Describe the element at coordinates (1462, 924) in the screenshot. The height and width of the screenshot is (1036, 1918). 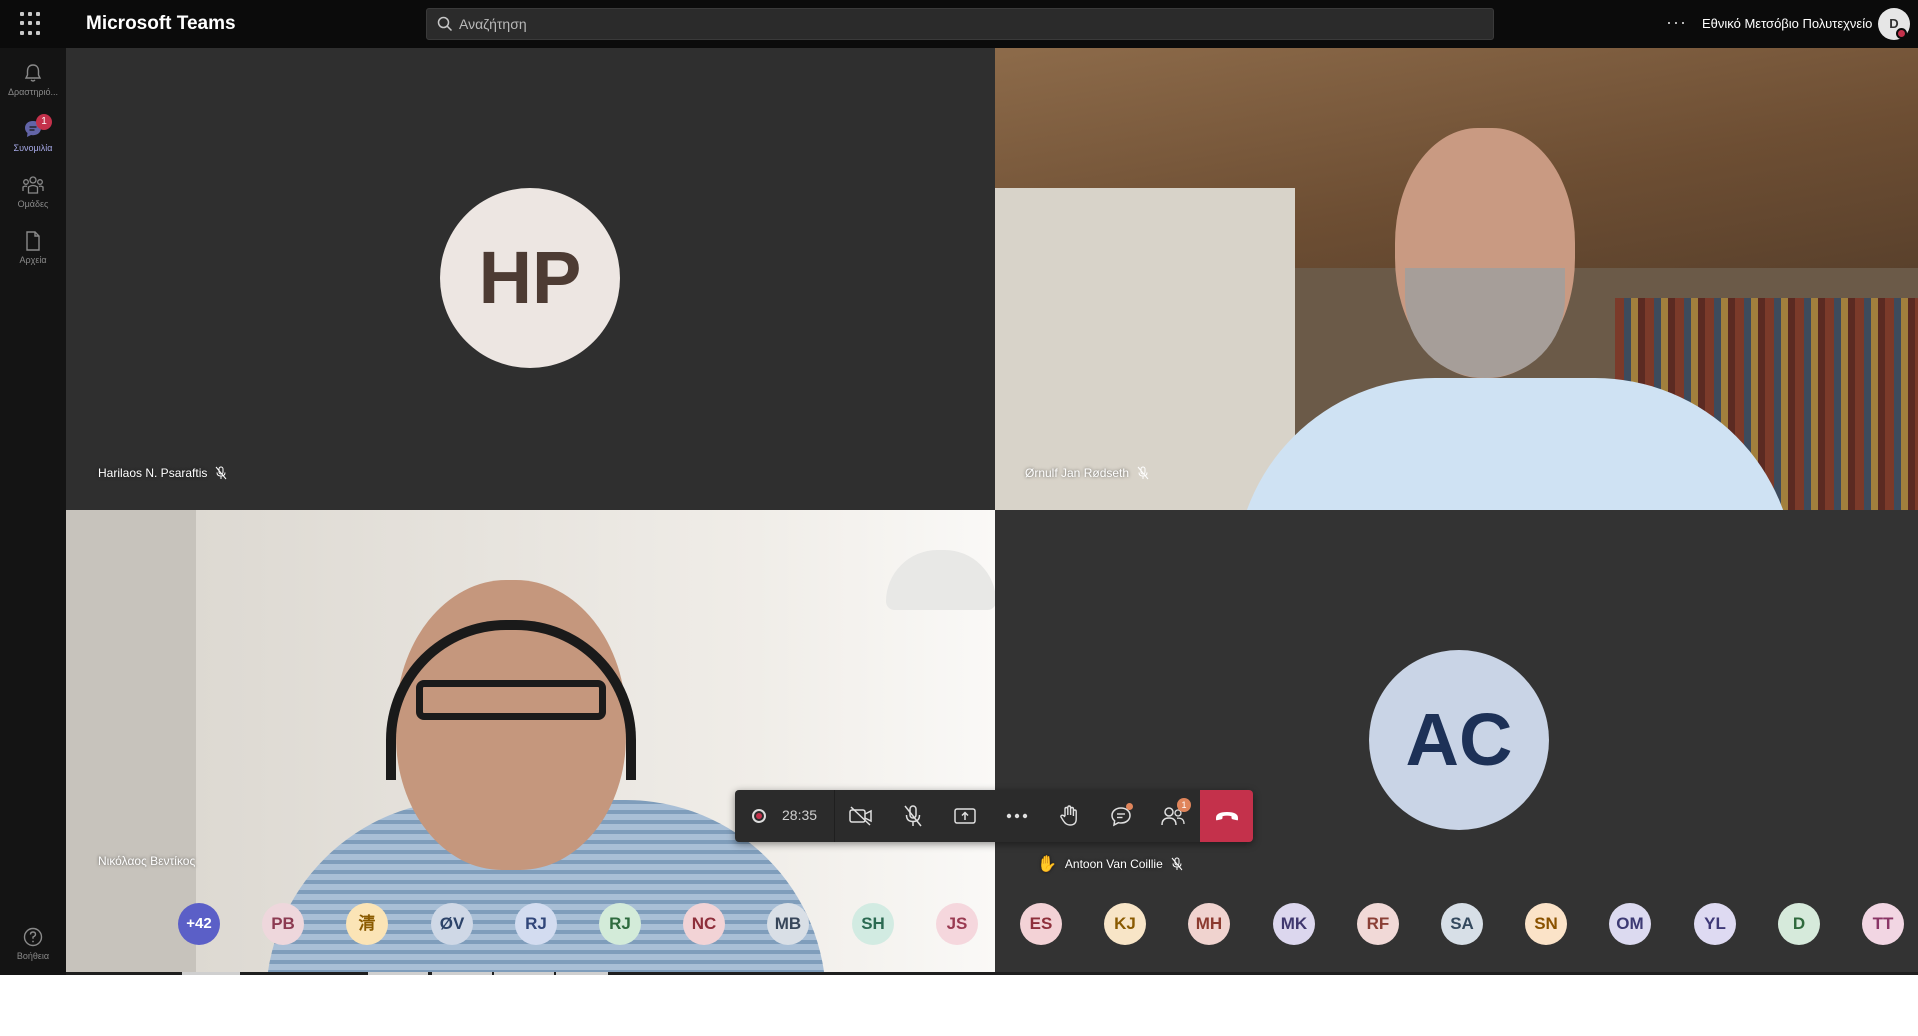
I see `participant-avatar: SA` at that location.